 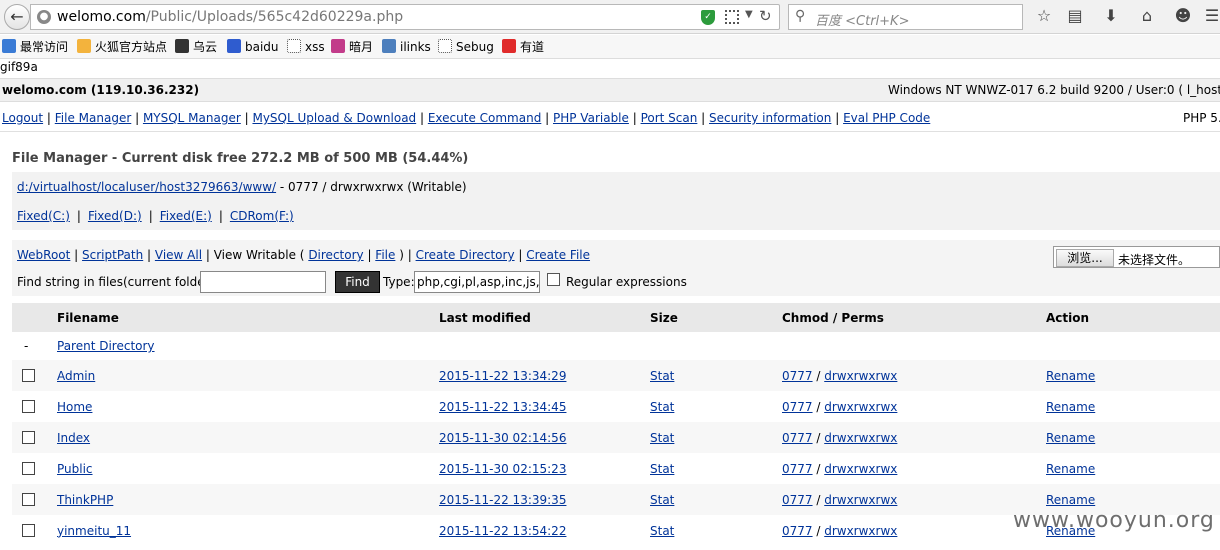 I want to click on modified-link: 2015-11-22 13:34:29, so click(x=502, y=375).